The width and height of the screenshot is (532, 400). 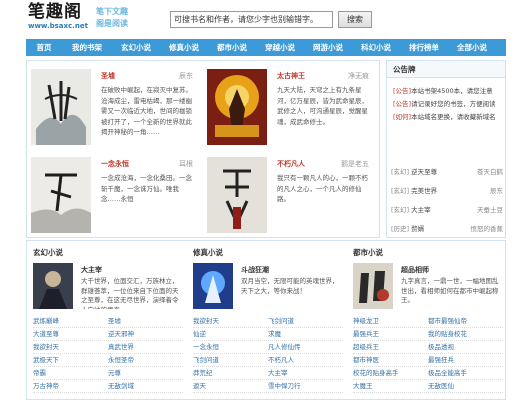 What do you see at coordinates (91, 270) in the screenshot?
I see `book-title: 大主宰` at bounding box center [91, 270].